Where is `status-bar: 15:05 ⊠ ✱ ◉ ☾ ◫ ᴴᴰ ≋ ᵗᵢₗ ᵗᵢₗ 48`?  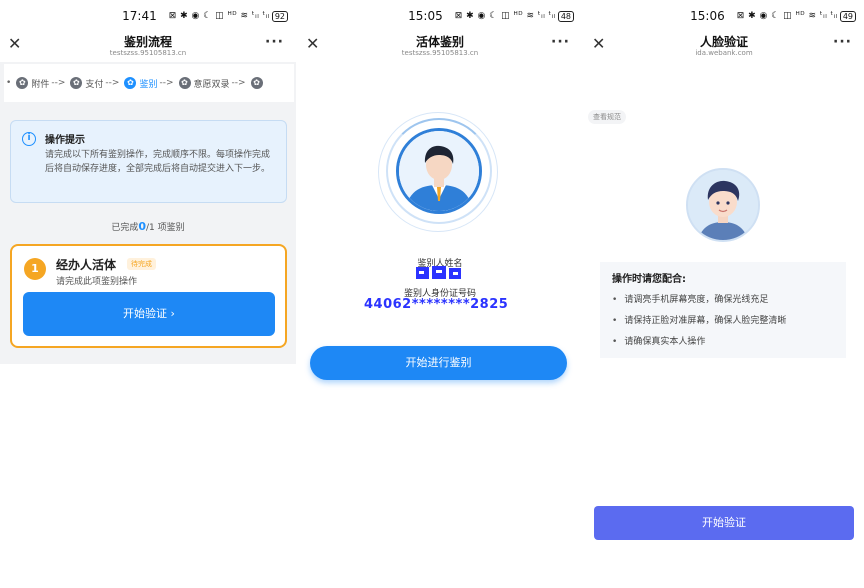
status-bar: 15:05 ⊠ ✱ ◉ ☾ ◫ ᴴᴰ ≋ ᵗᵢₗ ᵗᵢₗ 48 is located at coordinates (440, 16).